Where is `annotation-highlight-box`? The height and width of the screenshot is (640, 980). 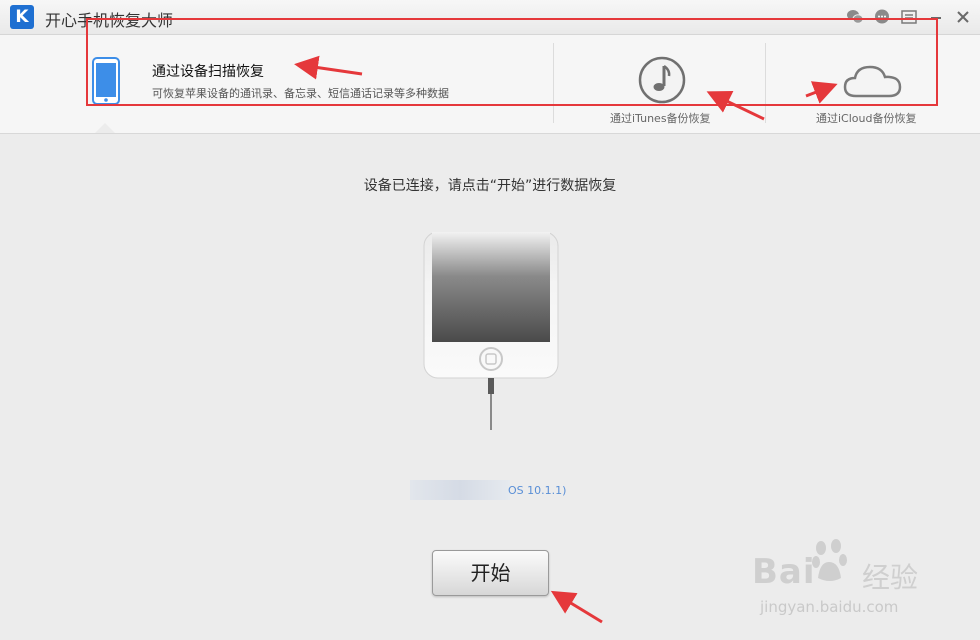 annotation-highlight-box is located at coordinates (512, 62).